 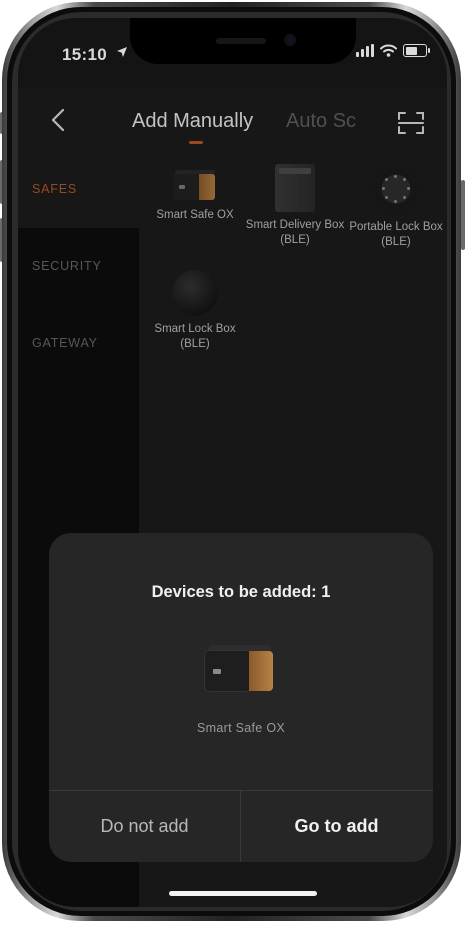 What do you see at coordinates (144, 826) in the screenshot?
I see `do-not-add-button: Do not add` at bounding box center [144, 826].